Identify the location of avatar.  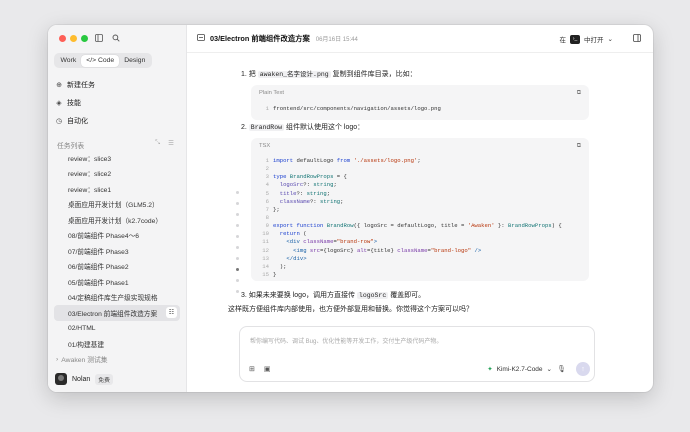
(61, 379).